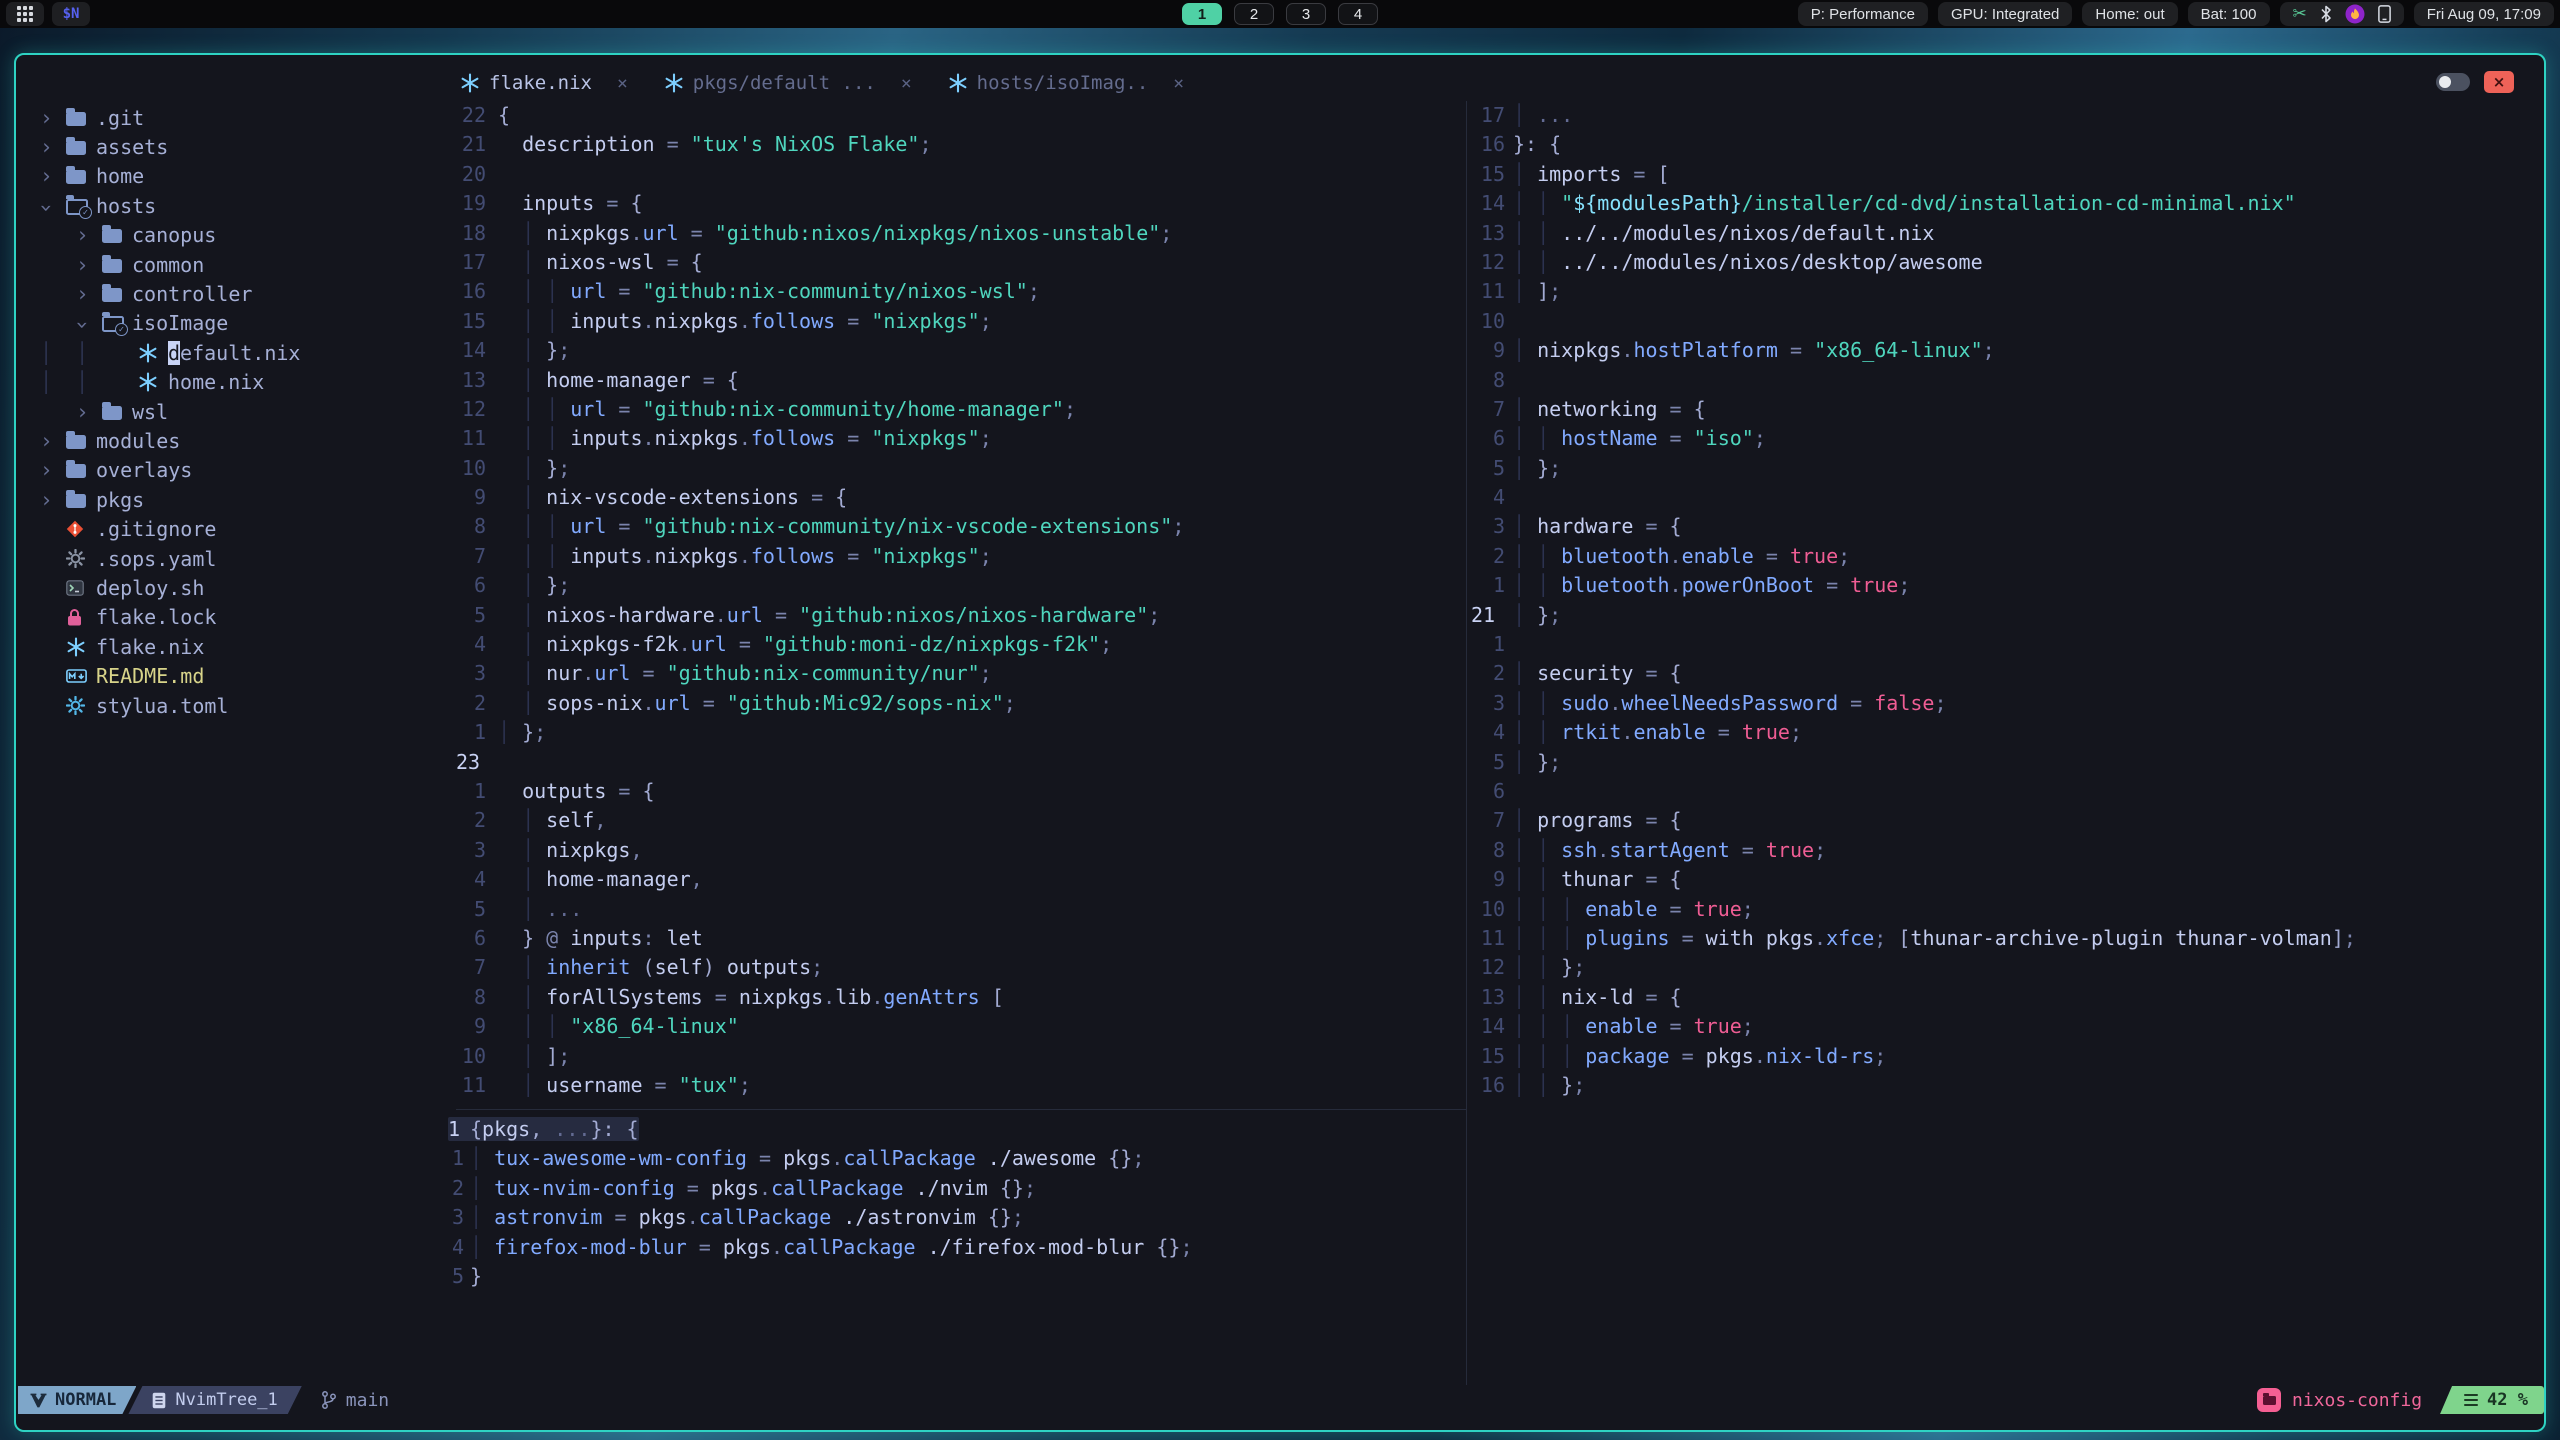  I want to click on code-line: 7 │ inherit (self) outputs;, so click(960, 969).